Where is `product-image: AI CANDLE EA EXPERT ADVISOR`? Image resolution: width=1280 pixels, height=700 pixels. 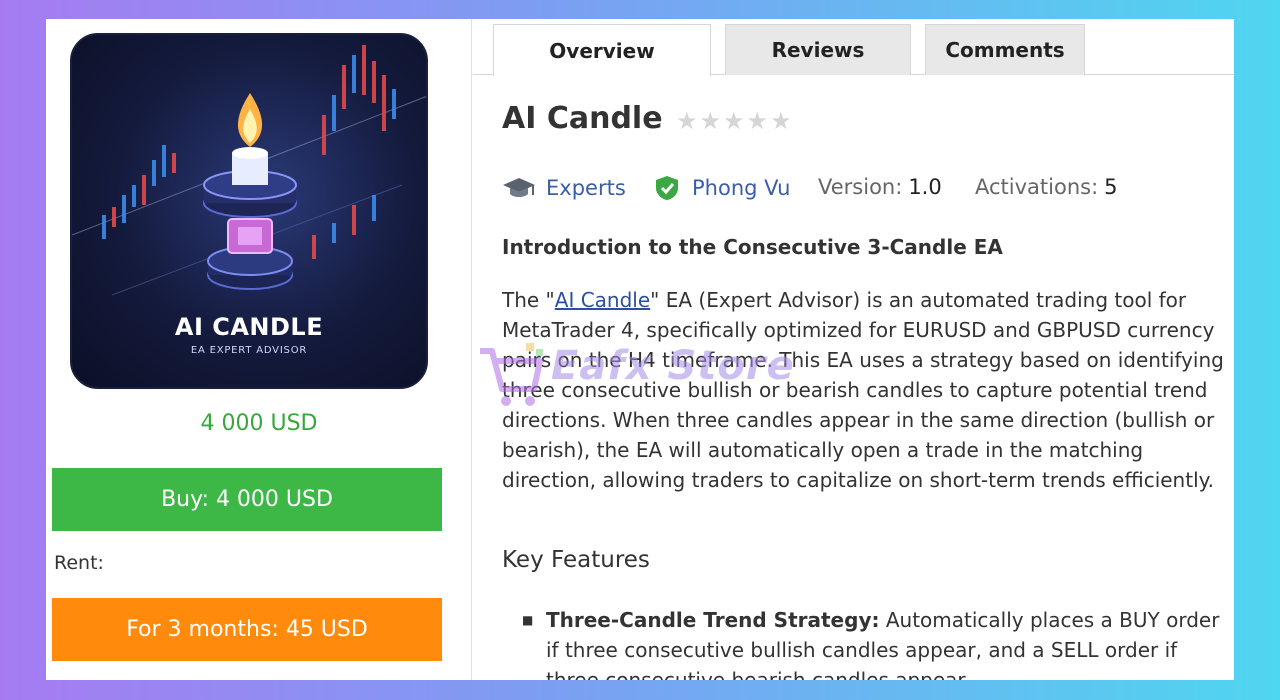 product-image: AI CANDLE EA EXPERT ADVISOR is located at coordinates (249, 211).